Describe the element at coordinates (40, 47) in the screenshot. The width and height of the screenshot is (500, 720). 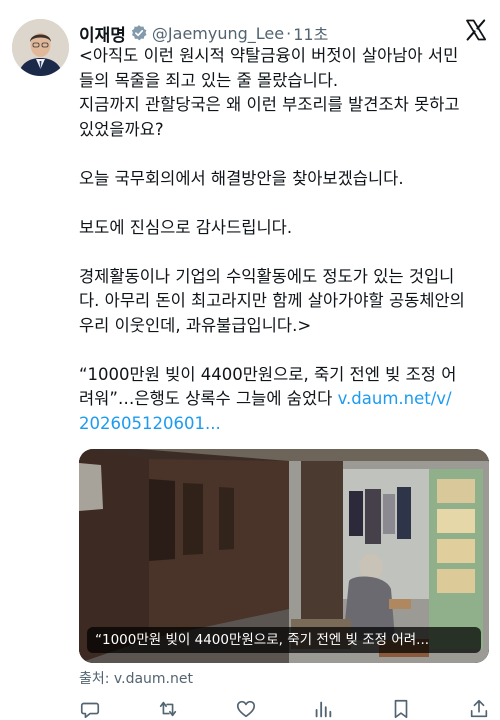
I see `avatar` at that location.